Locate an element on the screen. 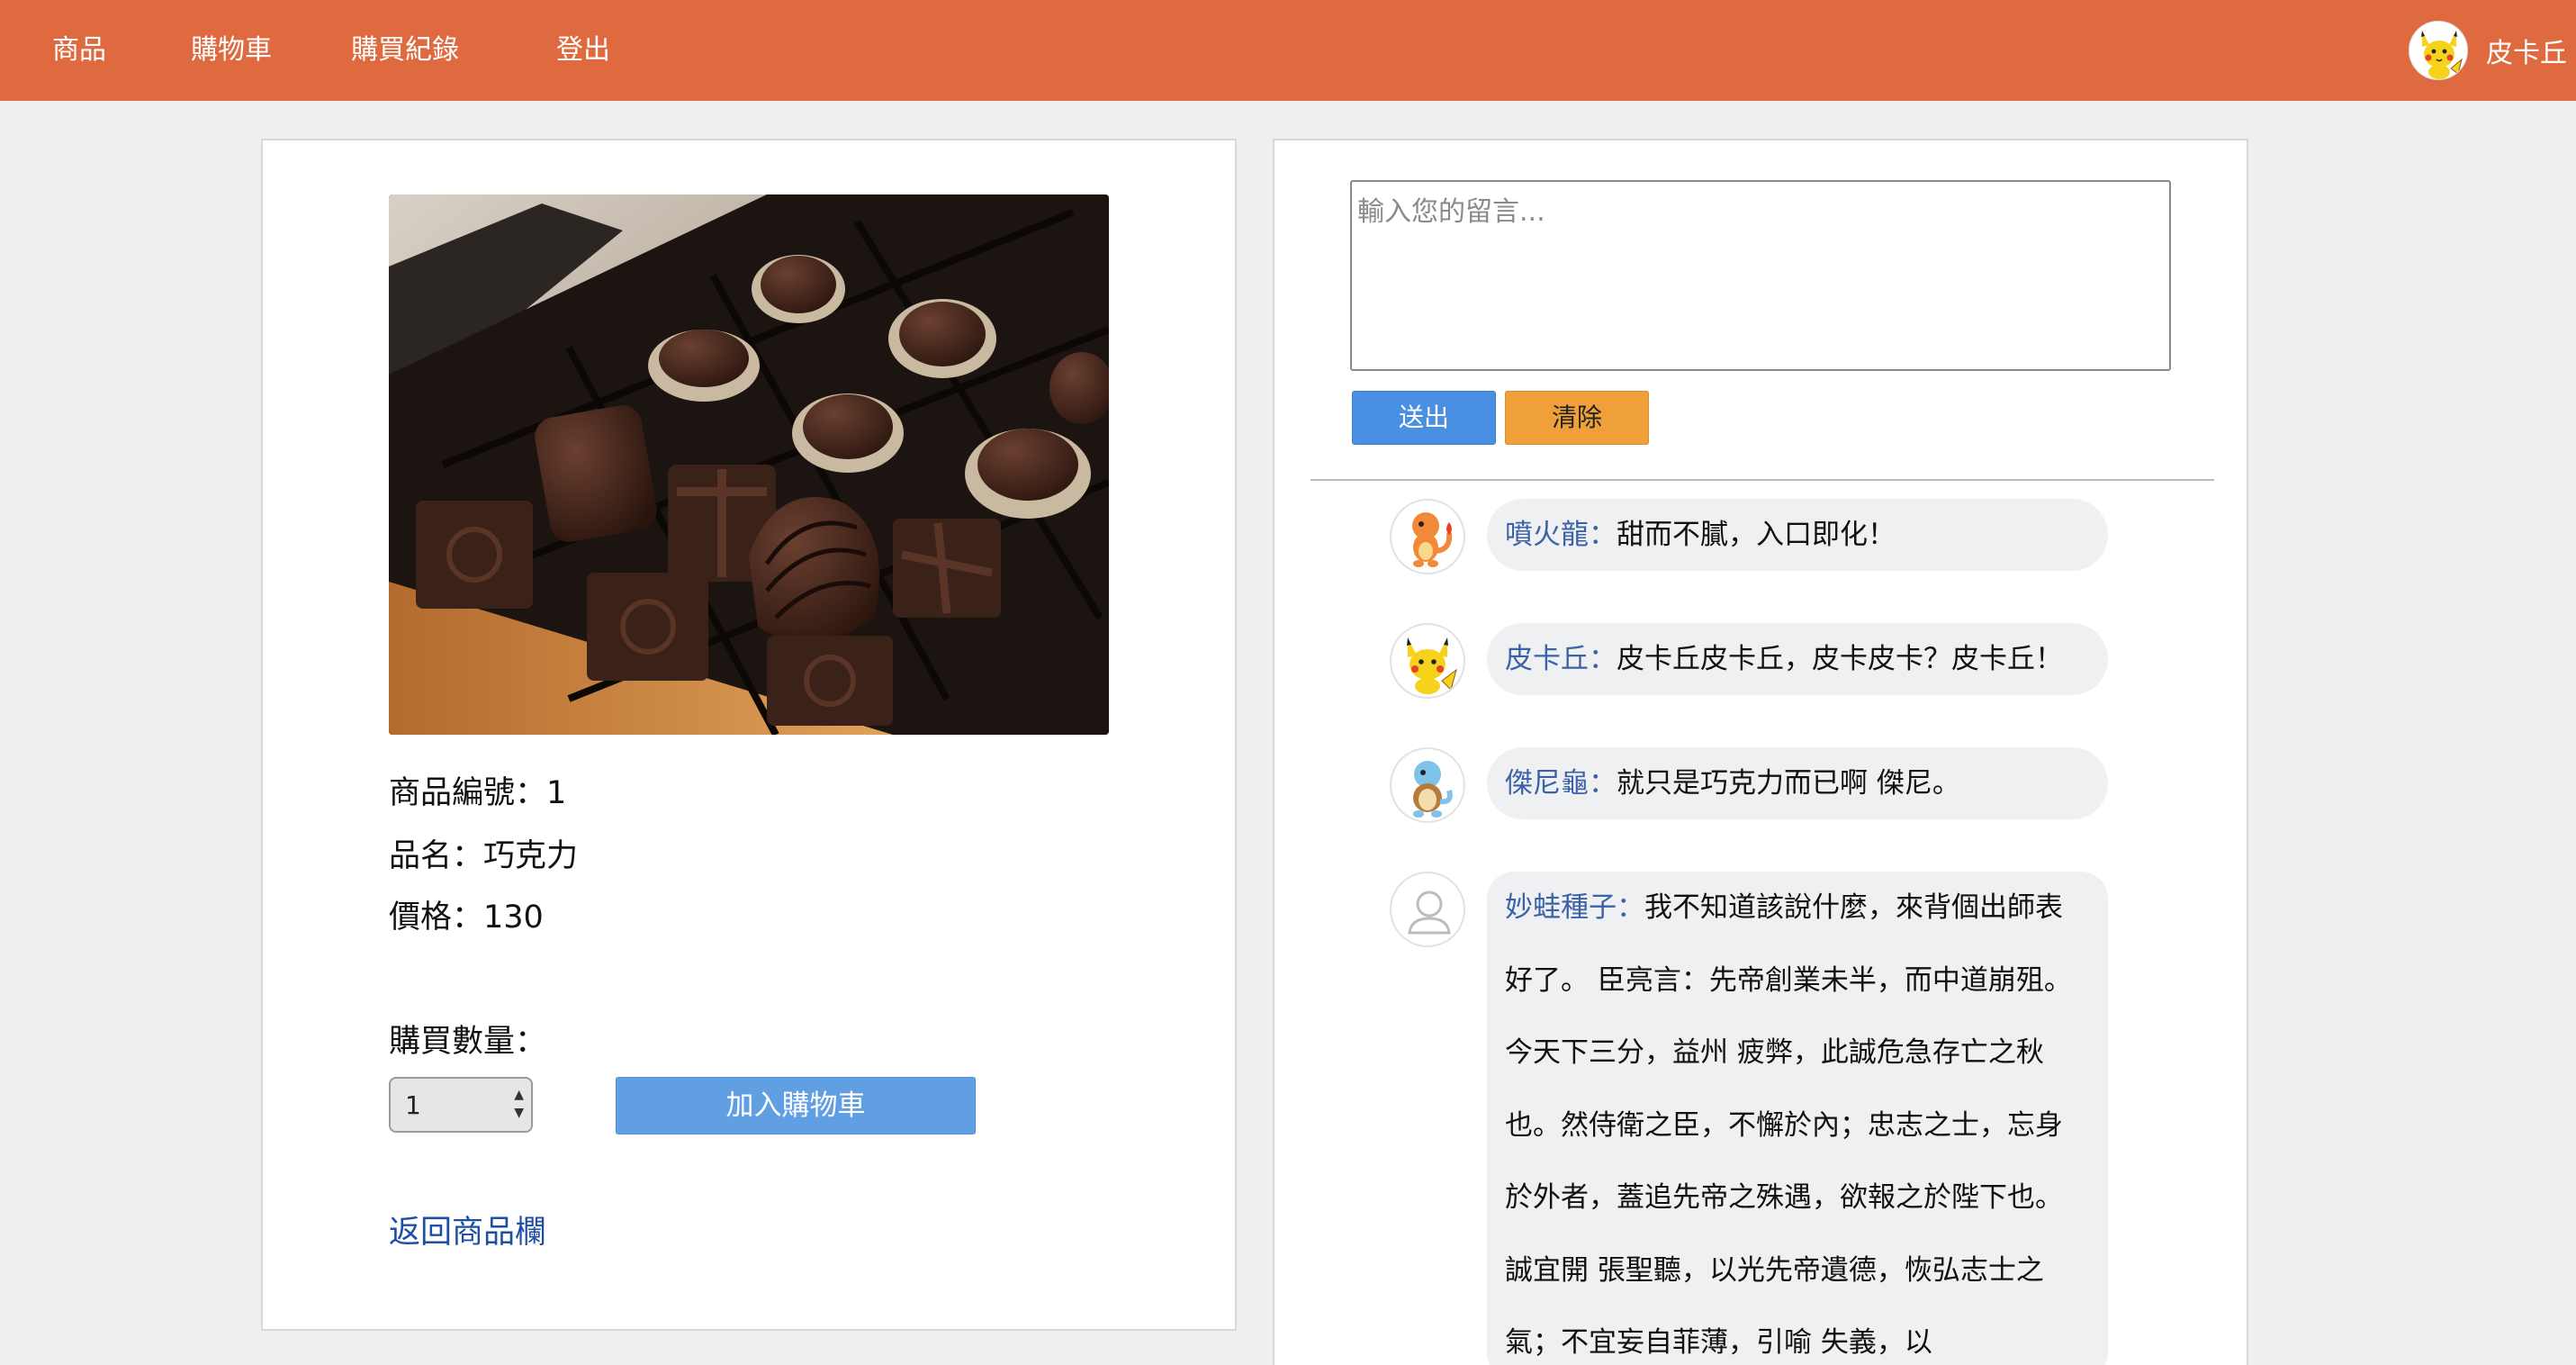 The height and width of the screenshot is (1365, 2576). top-nav-bar: 商品 購物車 購買紀錄 登出 皮卡丘 is located at coordinates (1288, 50).